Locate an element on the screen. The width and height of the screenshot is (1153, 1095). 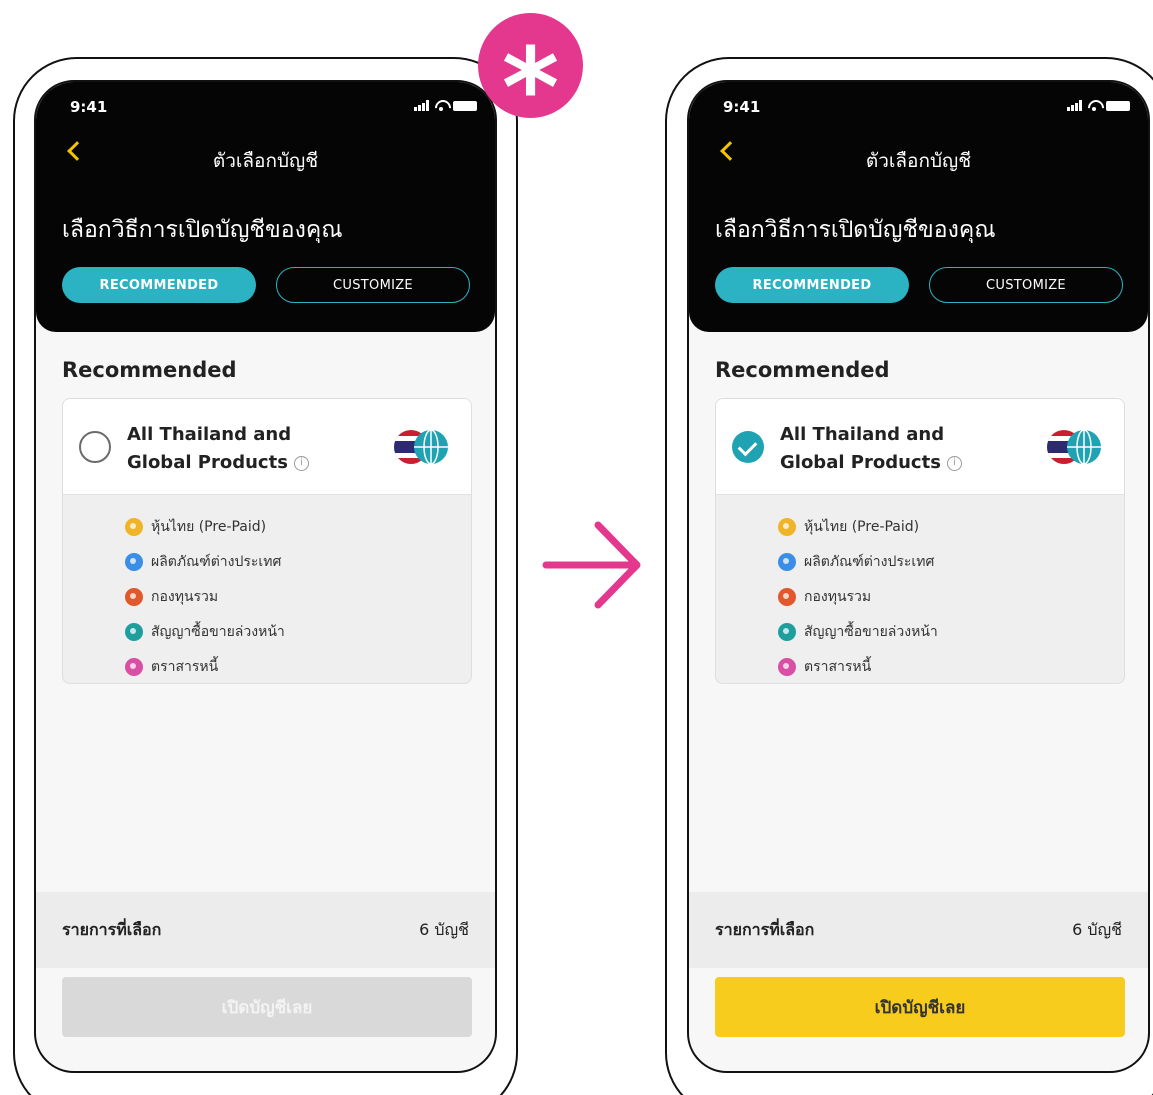
asterisk-icon: * is located at coordinates (530, 65).